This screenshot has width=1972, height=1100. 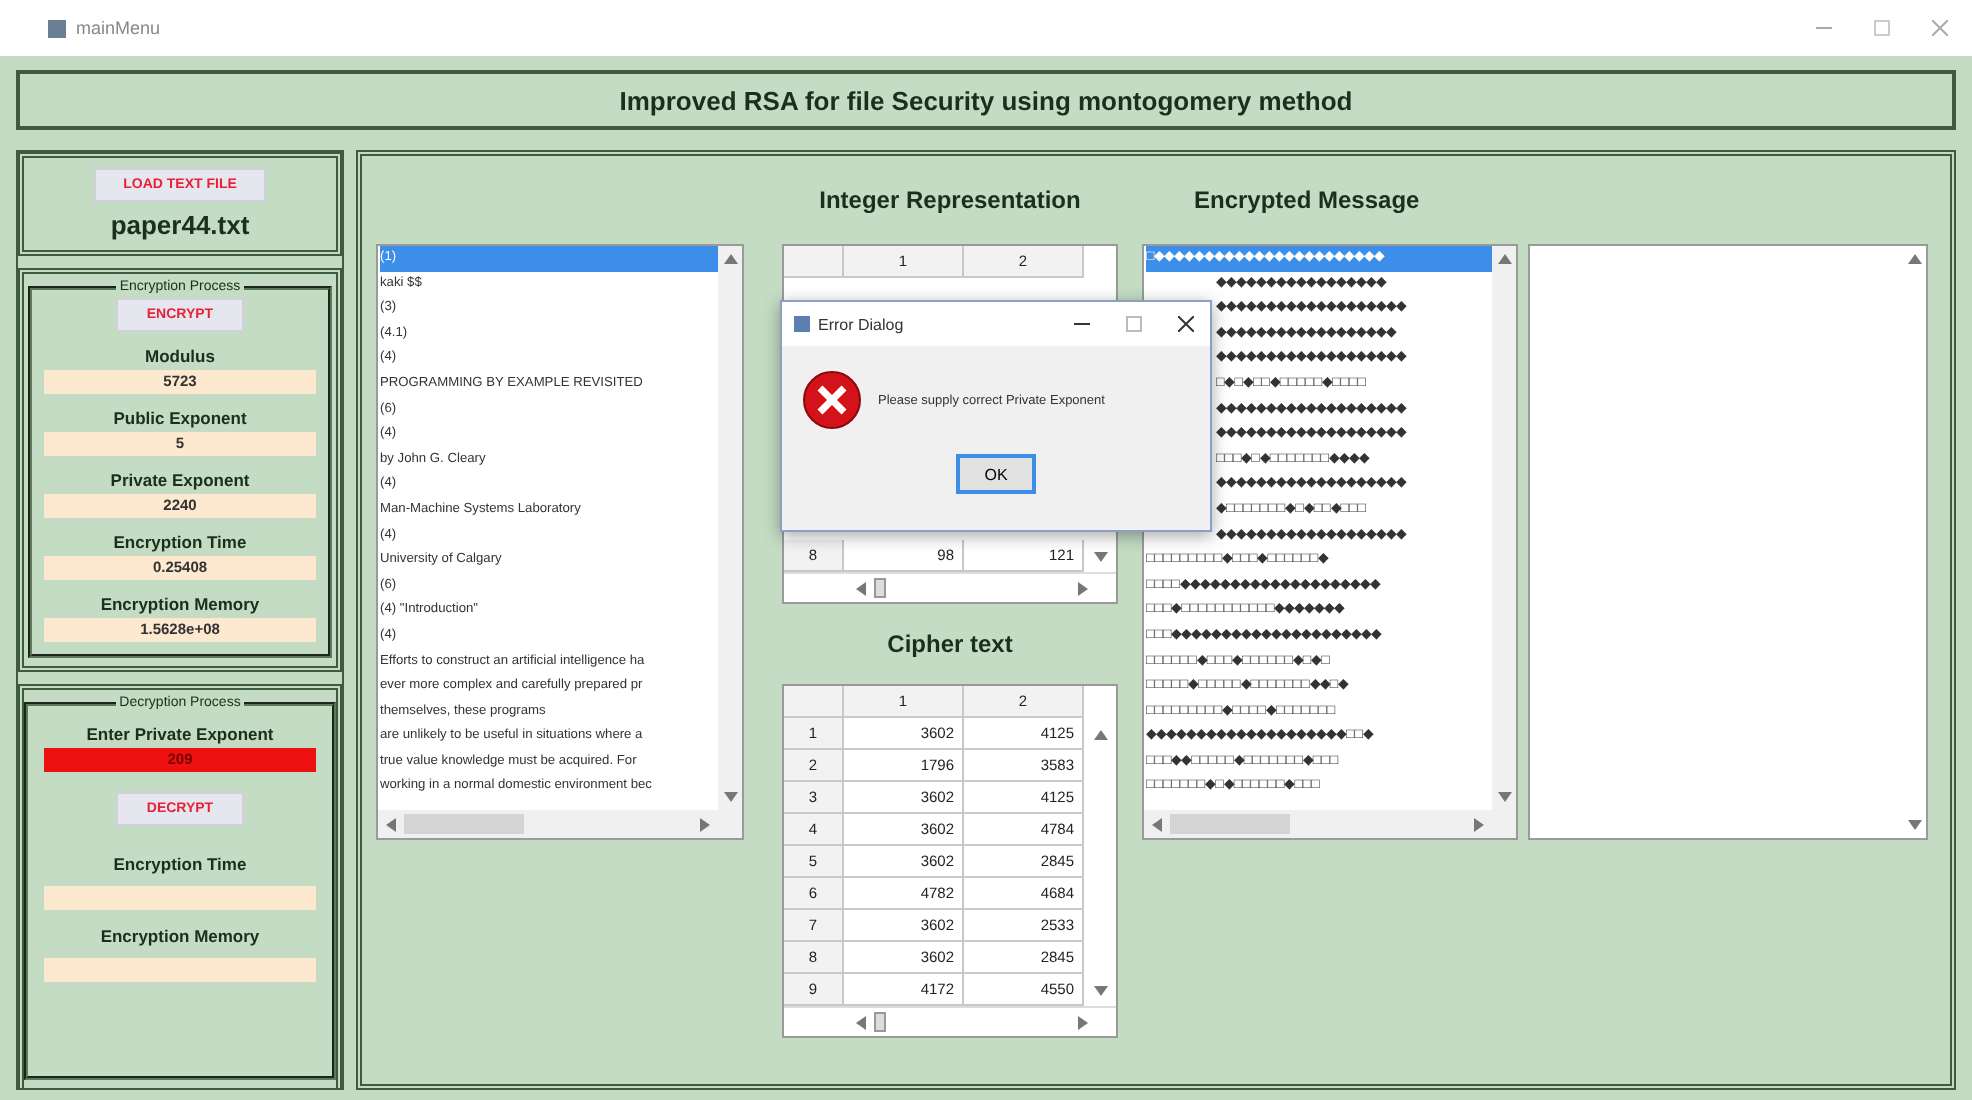 What do you see at coordinates (832, 400) in the screenshot?
I see `error-icon` at bounding box center [832, 400].